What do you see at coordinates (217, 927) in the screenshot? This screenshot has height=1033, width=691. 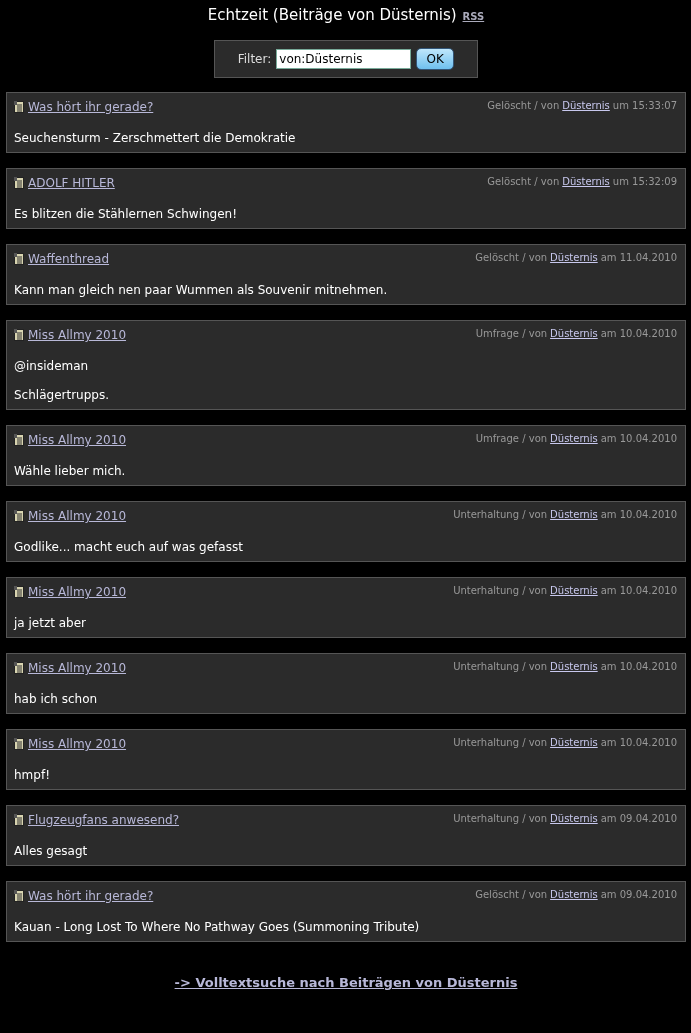 I see `post-text: Kauan - Long Lost To Where No Pathway Goes (Summoning Tribute)` at bounding box center [217, 927].